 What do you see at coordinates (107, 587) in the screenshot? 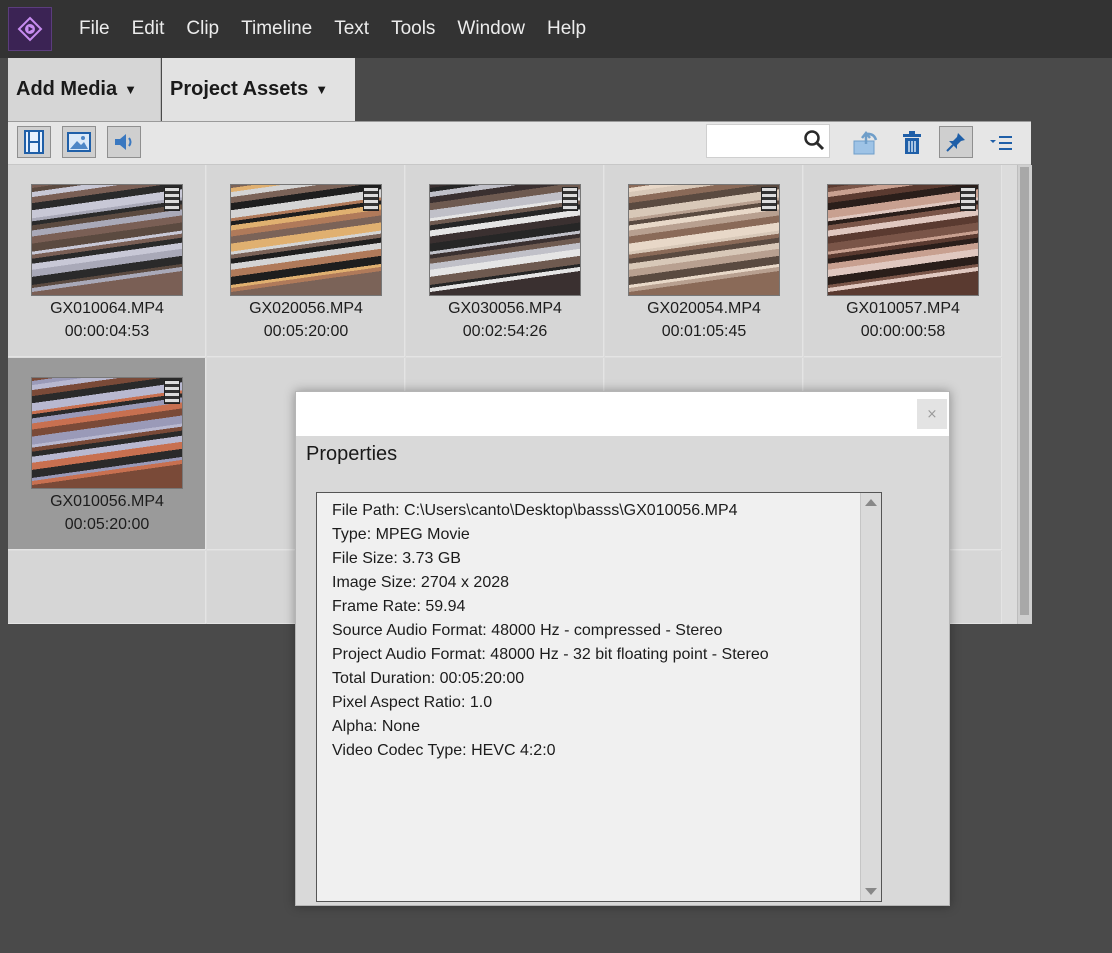
I see `empty-tile` at bounding box center [107, 587].